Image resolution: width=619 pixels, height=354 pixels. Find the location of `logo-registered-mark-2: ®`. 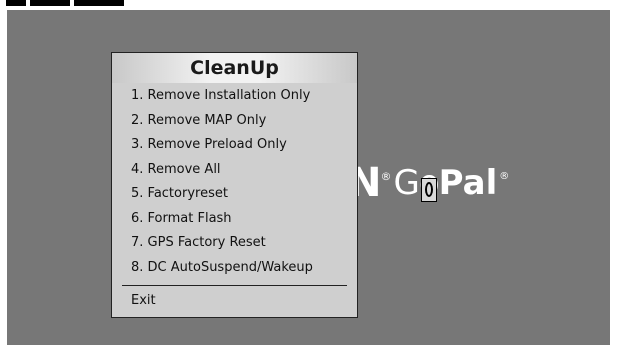

logo-registered-mark-2: ® is located at coordinates (504, 176).